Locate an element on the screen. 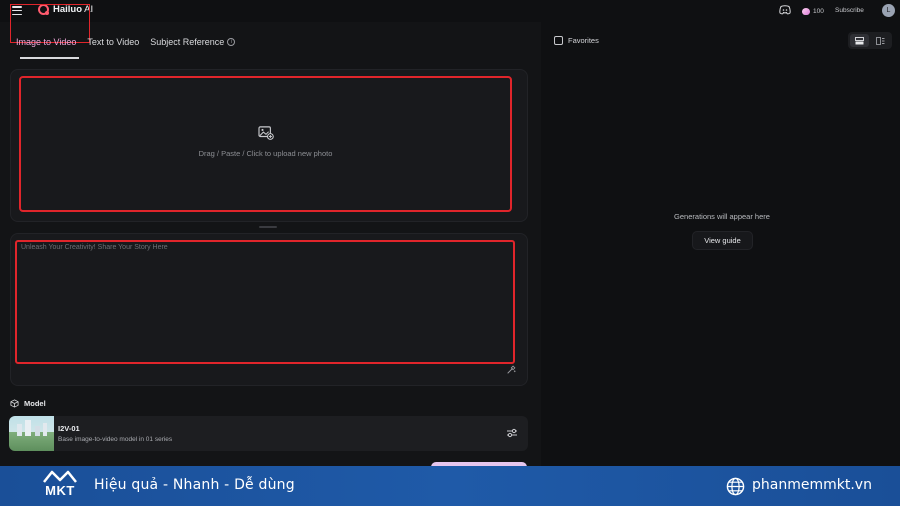 This screenshot has width=900, height=506. tab-subject-reference: Subject Reference i is located at coordinates (193, 42).